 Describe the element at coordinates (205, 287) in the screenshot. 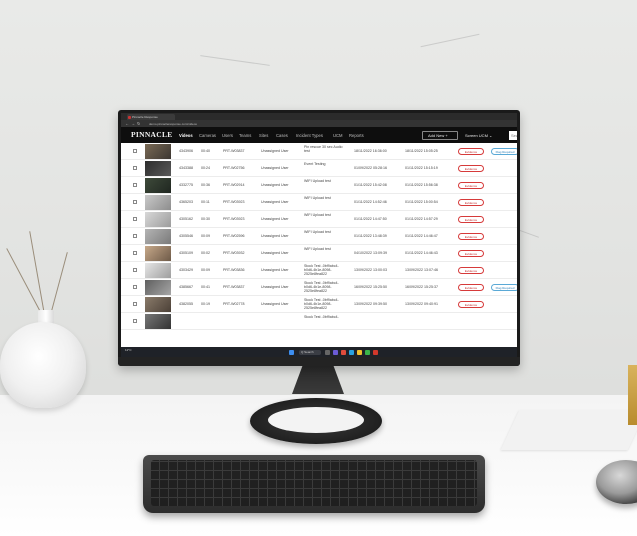

I see `video-duration: 00:41` at that location.